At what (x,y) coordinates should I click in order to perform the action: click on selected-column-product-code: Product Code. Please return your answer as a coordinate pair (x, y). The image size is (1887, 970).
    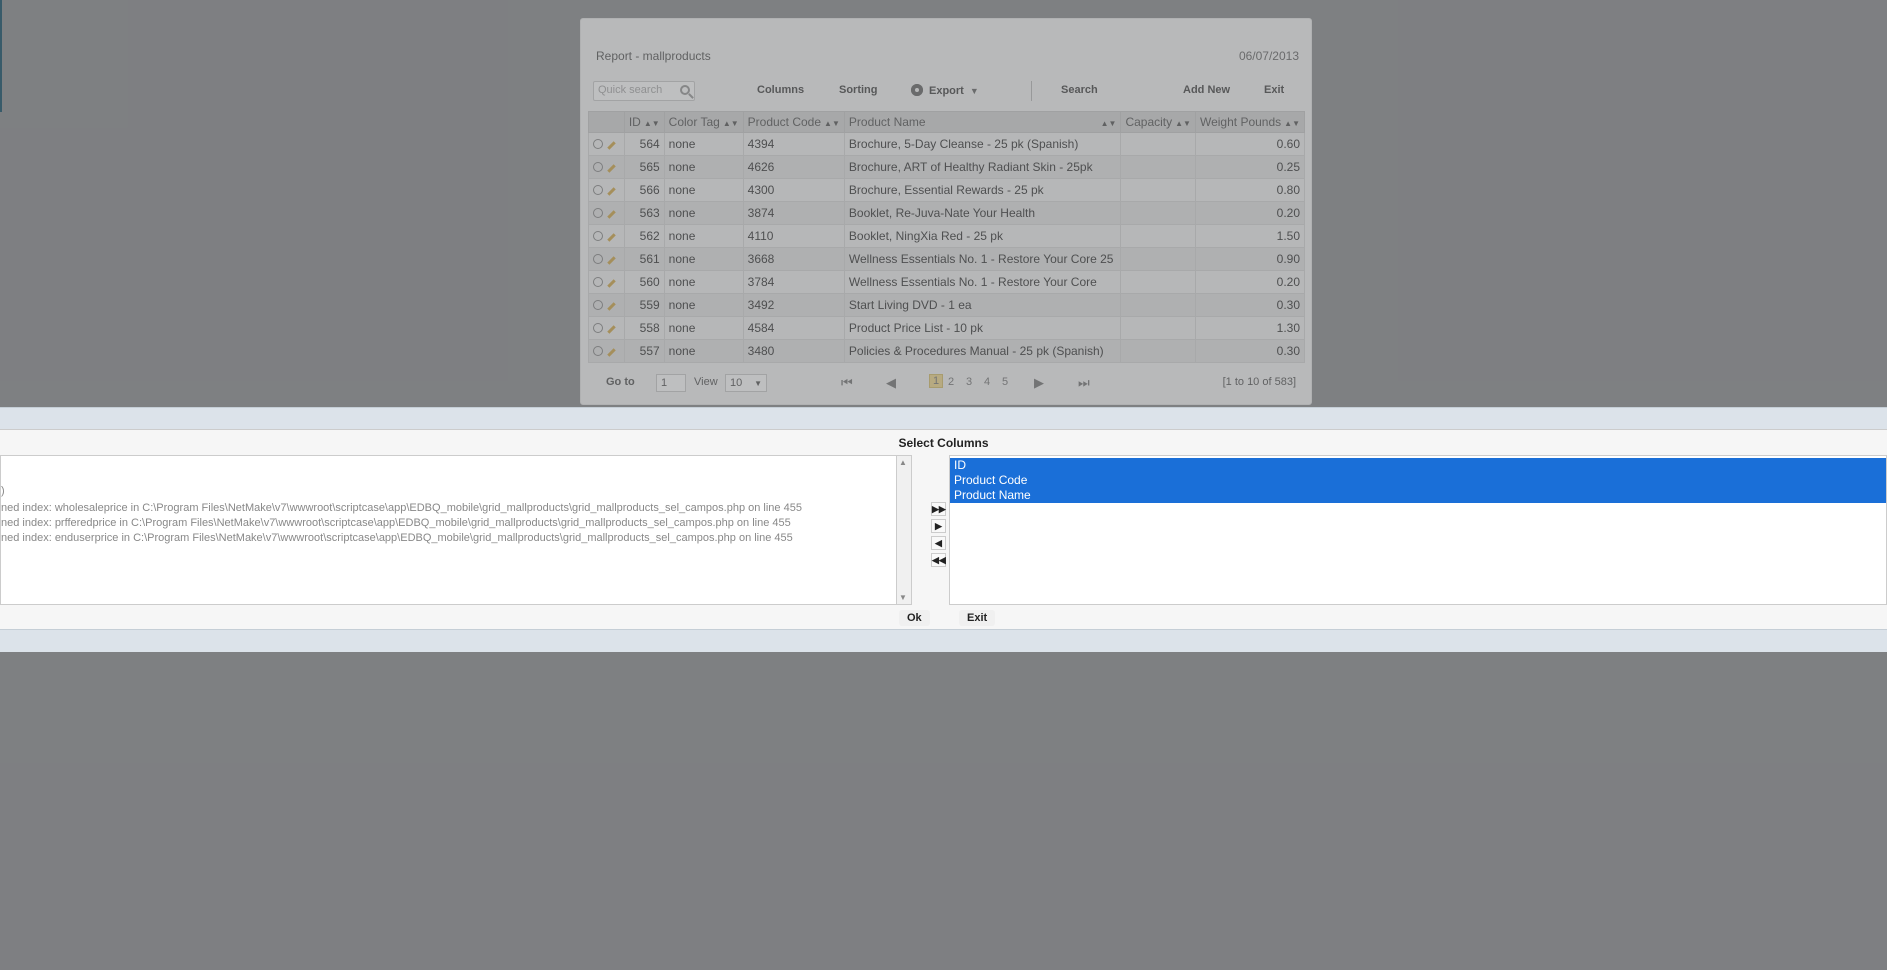
    Looking at the image, I should click on (1418, 480).